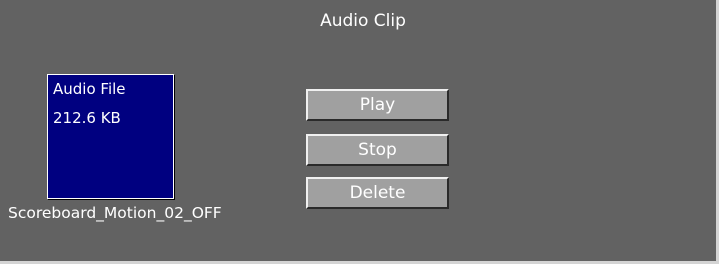 The width and height of the screenshot is (719, 264). I want to click on audio-file-tile: Audio File 212.6 KB, so click(110, 136).